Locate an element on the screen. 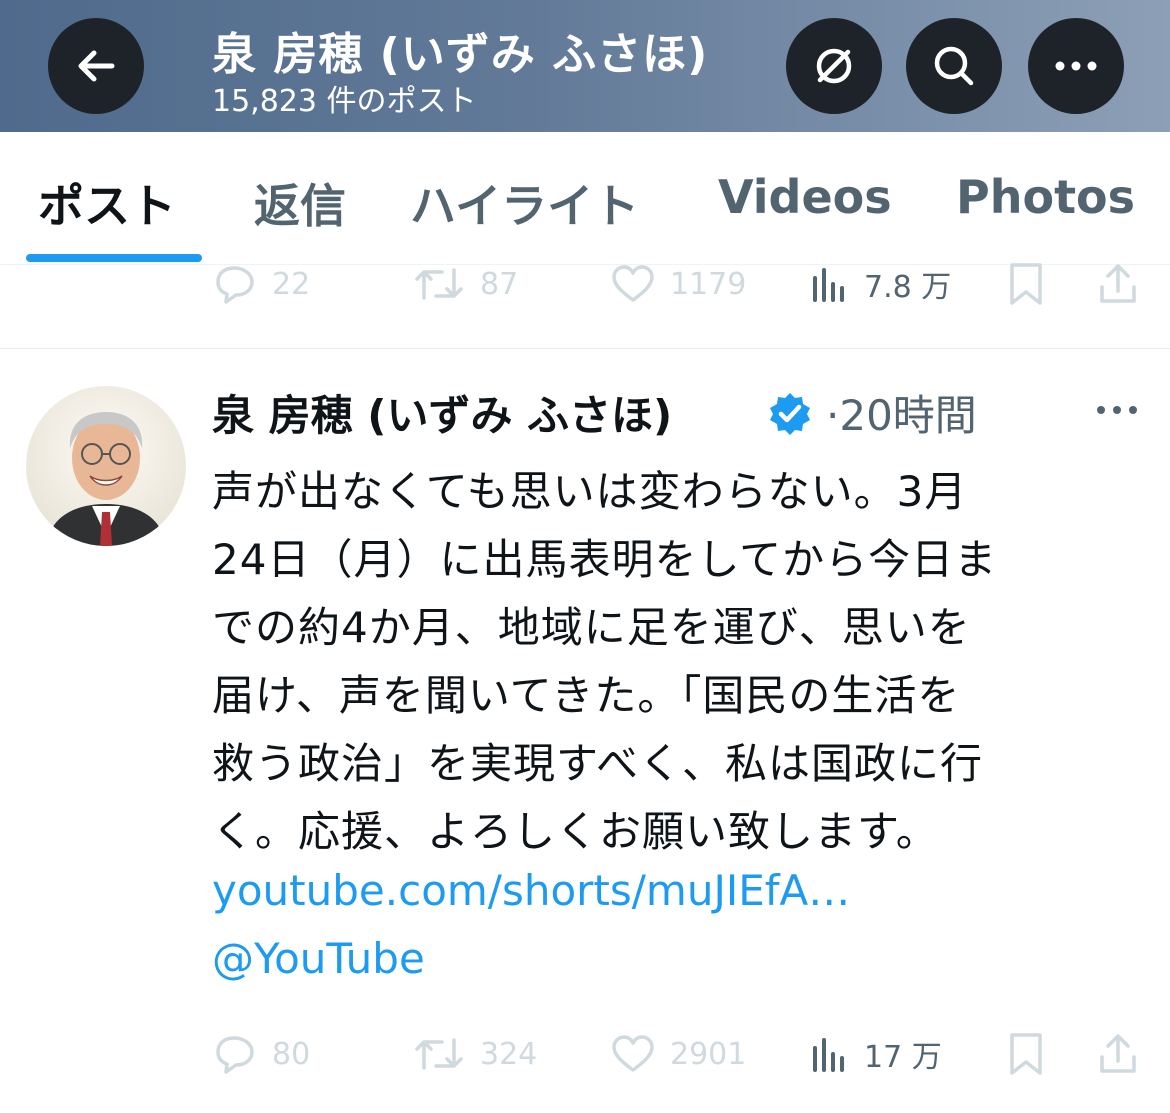  like-button: 1179 is located at coordinates (678, 284).